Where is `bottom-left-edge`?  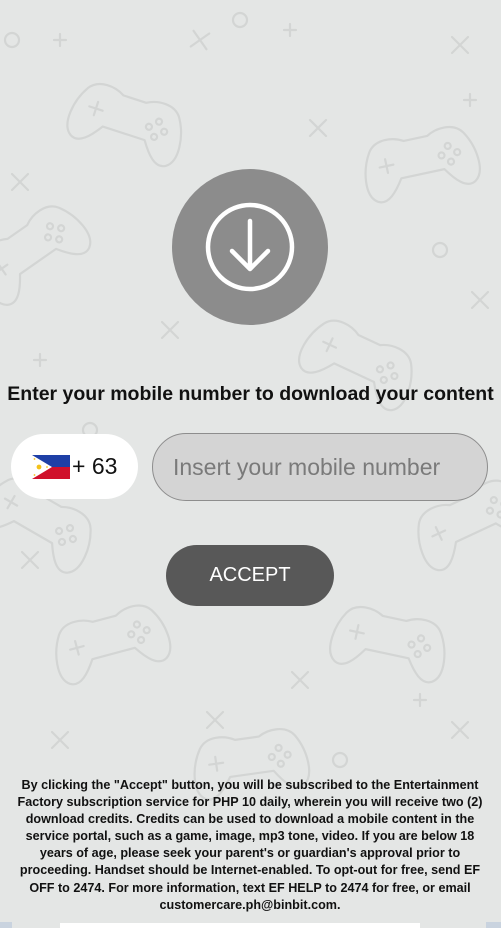 bottom-left-edge is located at coordinates (6, 925).